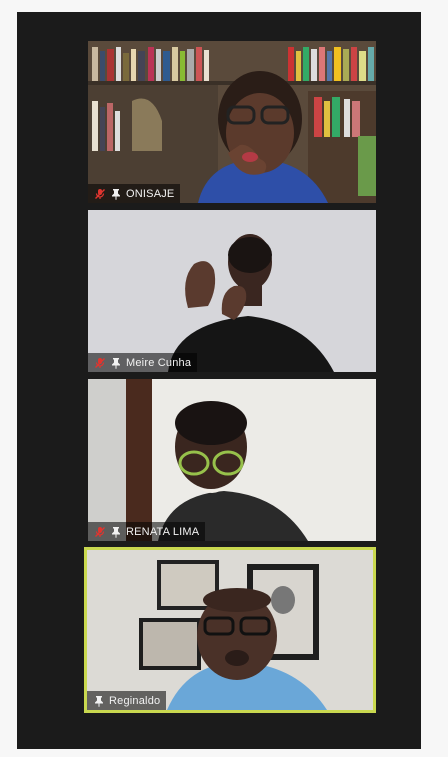 This screenshot has height=757, width=448. I want to click on video-tile-renata-lima: RENATA LIMA, so click(232, 460).